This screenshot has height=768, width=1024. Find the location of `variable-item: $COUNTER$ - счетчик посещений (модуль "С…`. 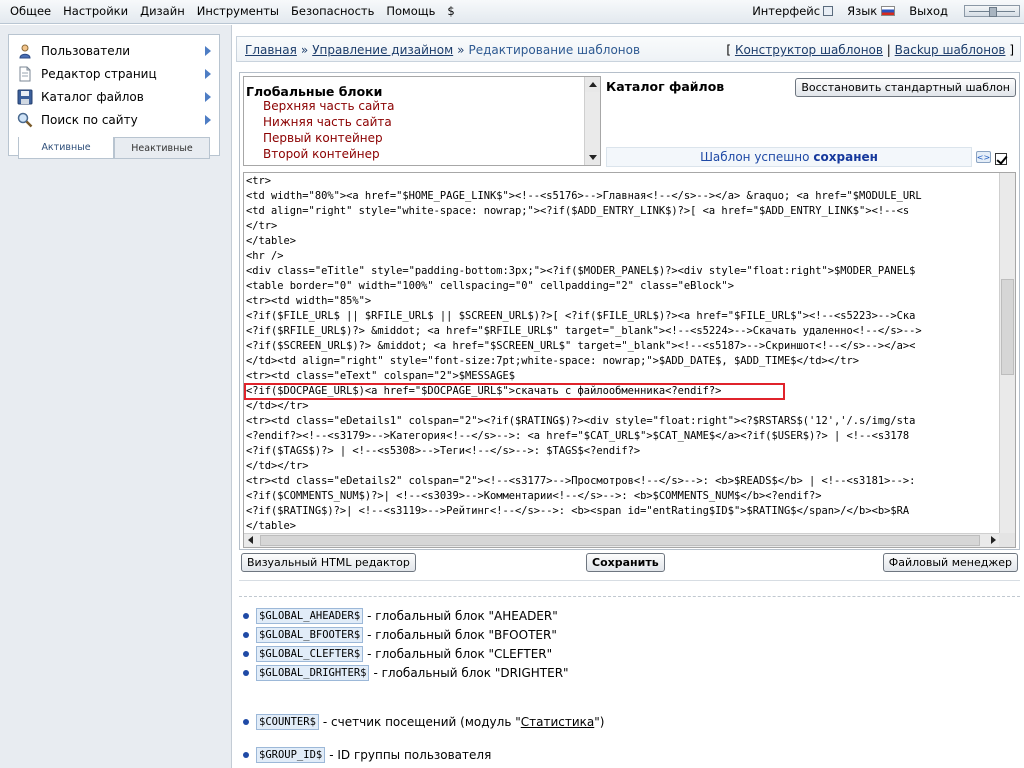

variable-item: $COUNTER$ - счетчик посещений (модуль "С… is located at coordinates (423, 722).